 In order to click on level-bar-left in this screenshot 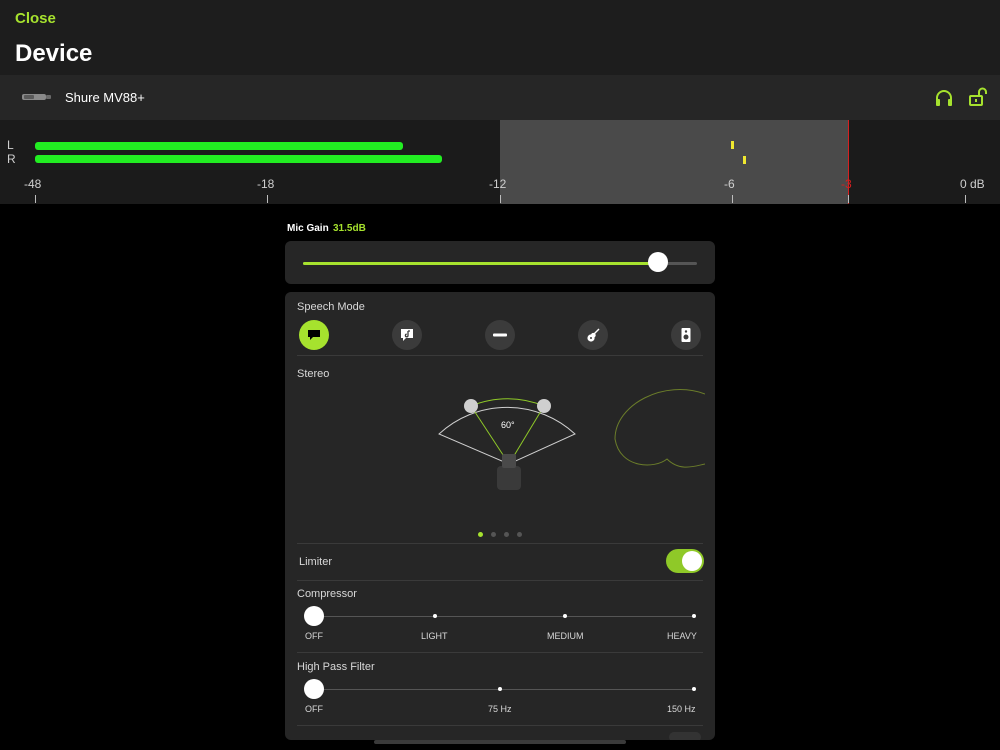, I will do `click(219, 146)`.